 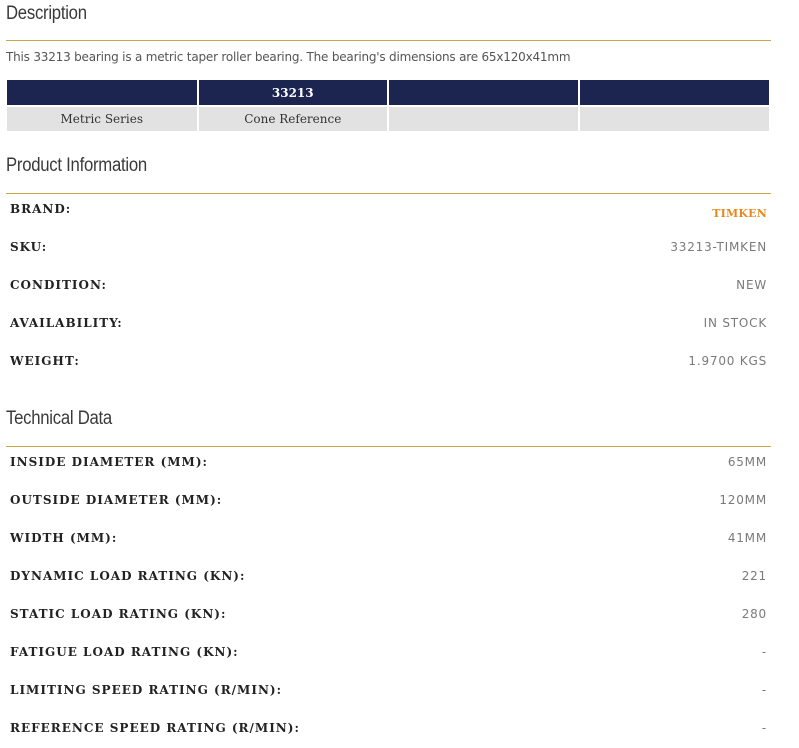 What do you see at coordinates (388, 503) in the screenshot?
I see `tech-row-outside-diameter: OUTSIDE DIAMETER (MM): 120MM` at bounding box center [388, 503].